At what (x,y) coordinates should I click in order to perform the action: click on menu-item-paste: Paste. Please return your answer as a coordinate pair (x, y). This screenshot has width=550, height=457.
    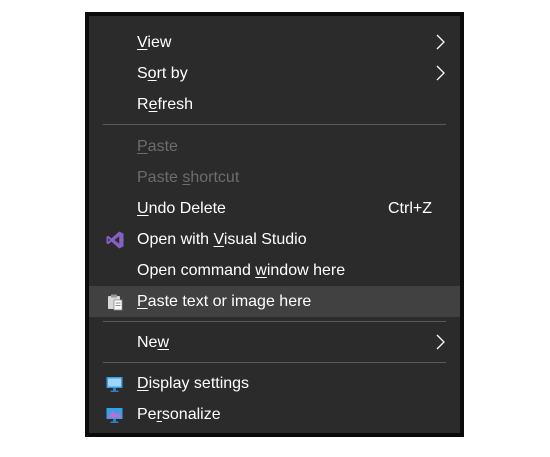
    Looking at the image, I should click on (274, 146).